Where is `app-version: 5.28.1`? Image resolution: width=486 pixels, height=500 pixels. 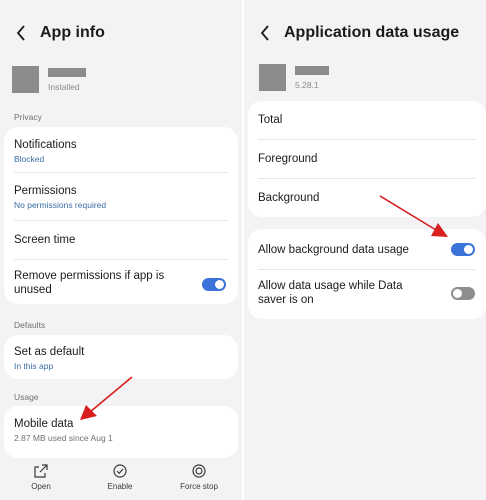
app-version: 5.28.1 is located at coordinates (307, 85).